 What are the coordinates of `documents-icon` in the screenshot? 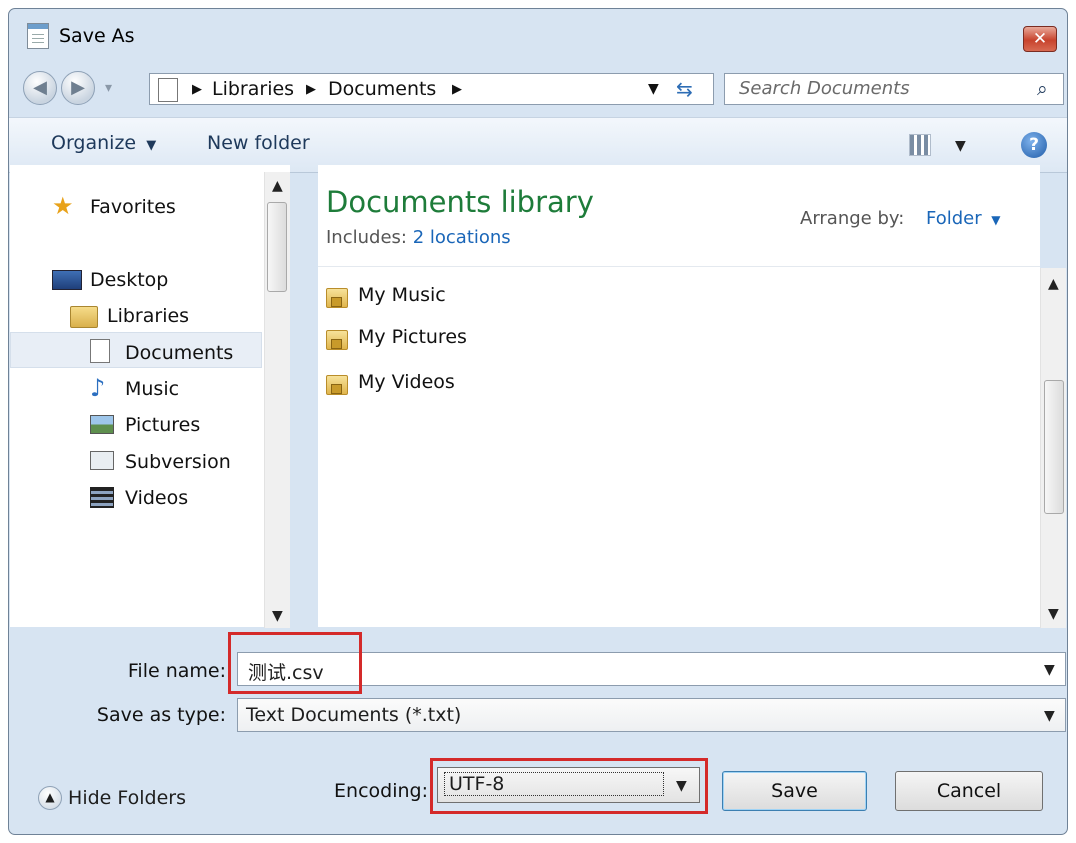 It's located at (100, 351).